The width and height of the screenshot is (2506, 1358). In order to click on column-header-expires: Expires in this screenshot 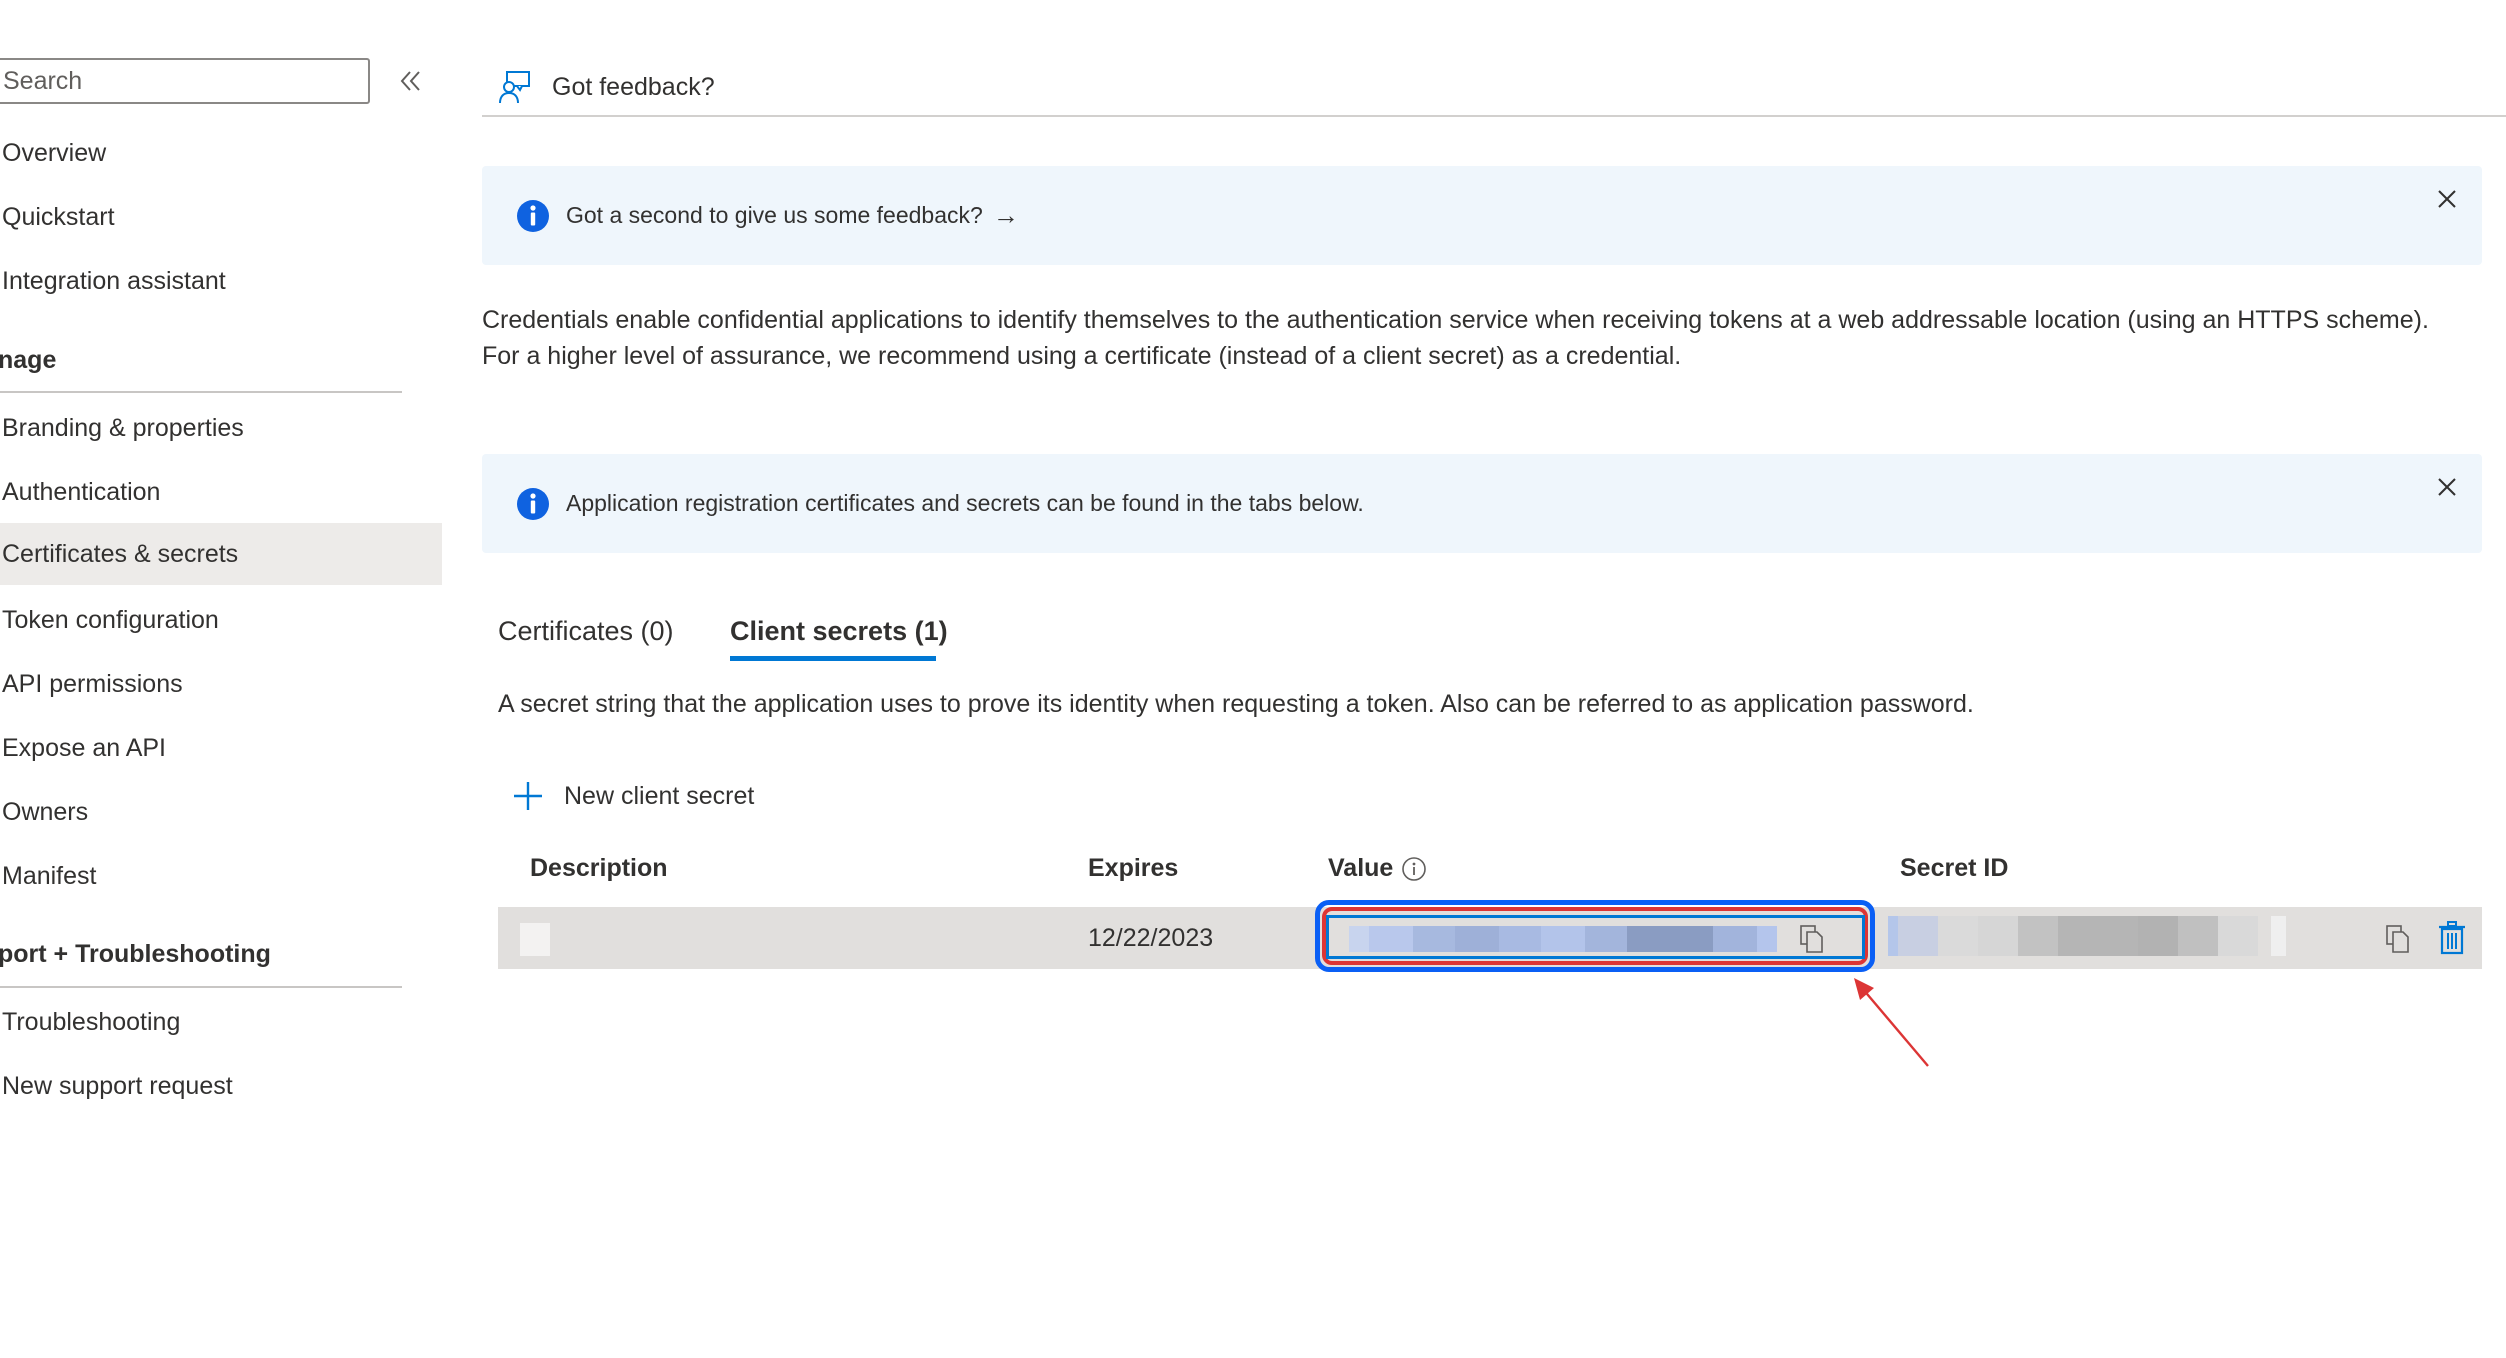, I will do `click(1133, 868)`.